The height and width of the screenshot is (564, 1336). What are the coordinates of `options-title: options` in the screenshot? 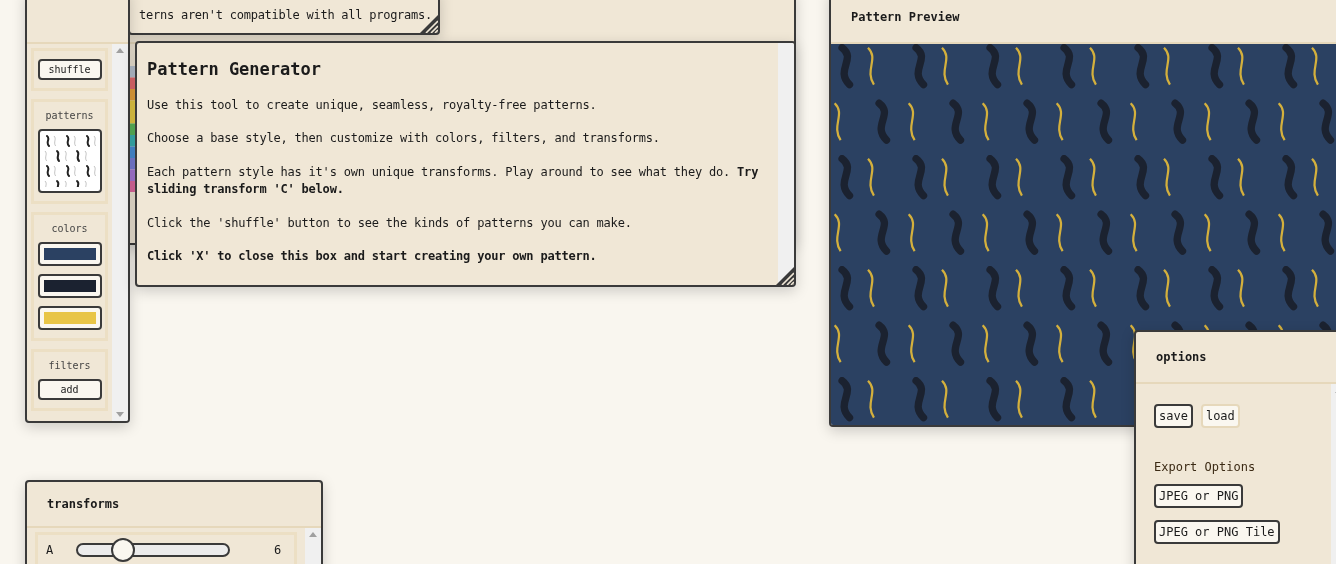 It's located at (1181, 357).